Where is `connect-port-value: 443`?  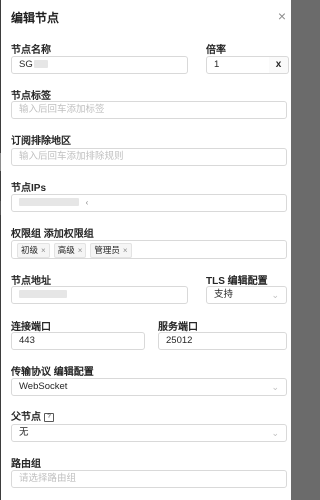 connect-port-value: 443 is located at coordinates (27, 340).